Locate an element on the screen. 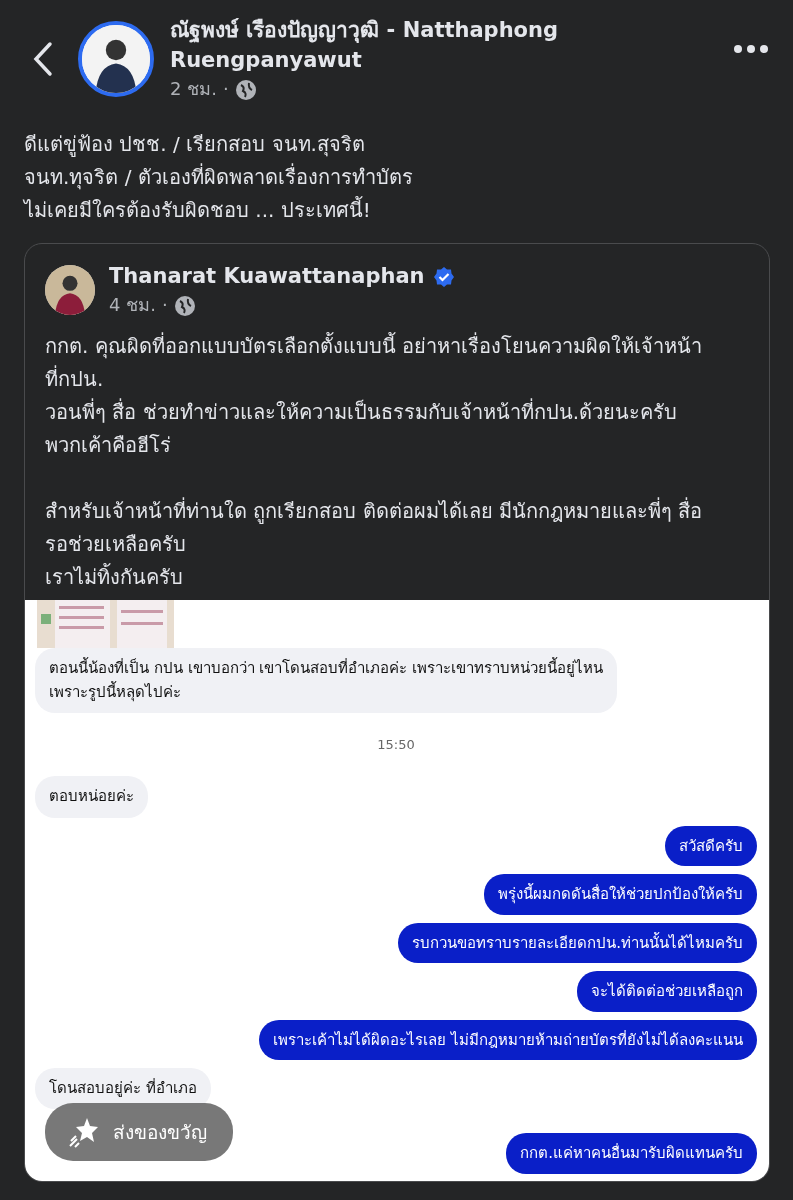  back-icon is located at coordinates (43, 59).